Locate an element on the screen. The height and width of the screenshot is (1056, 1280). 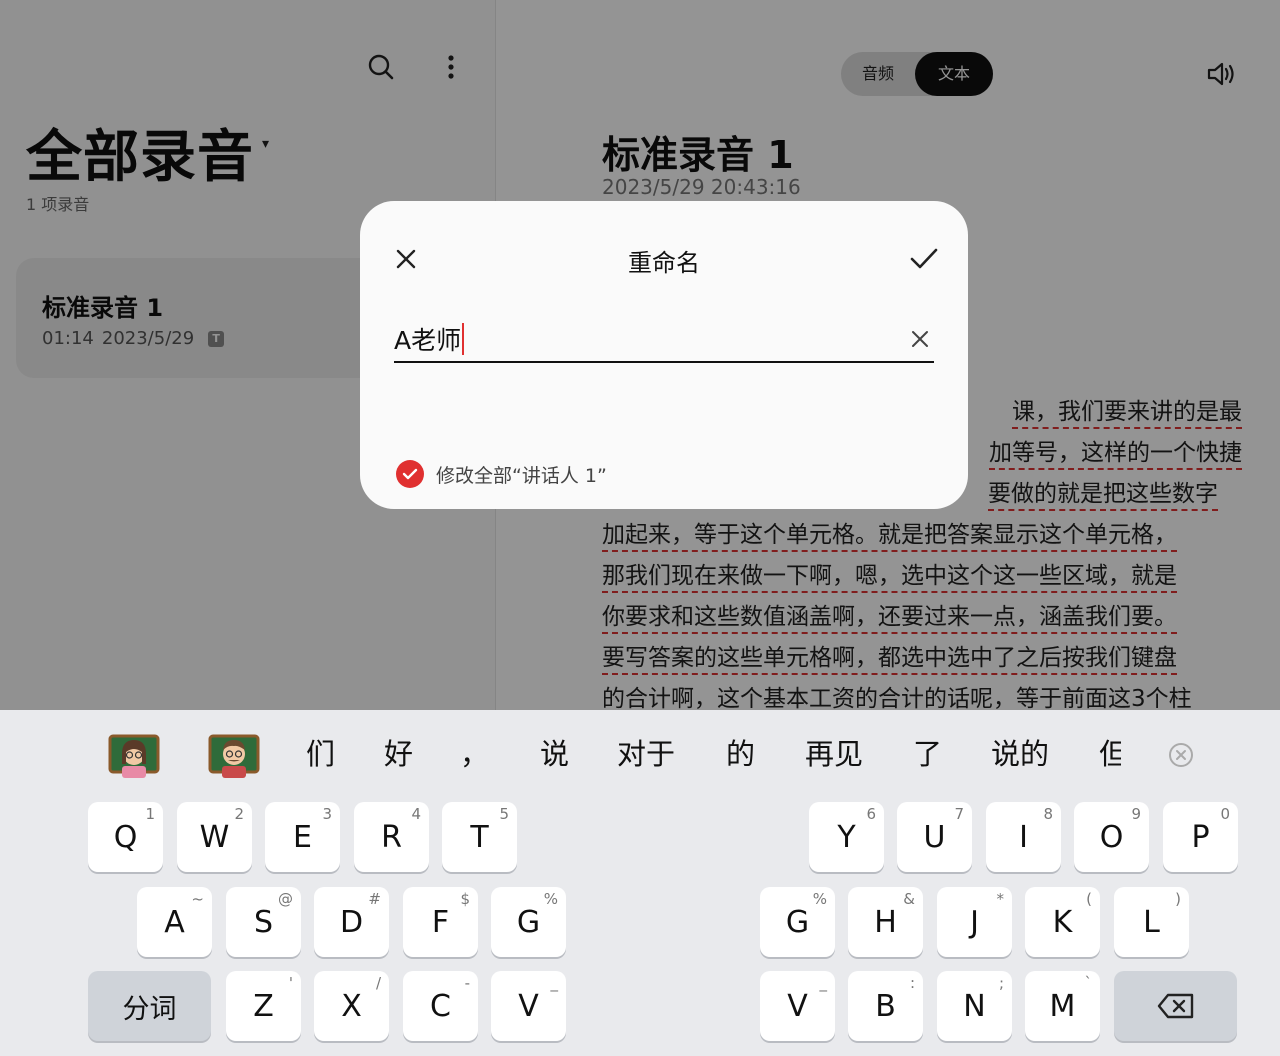
candidate-bar: 们 好 ， 说 对于 的 再见 了 说的 但 is located at coordinates (640, 755).